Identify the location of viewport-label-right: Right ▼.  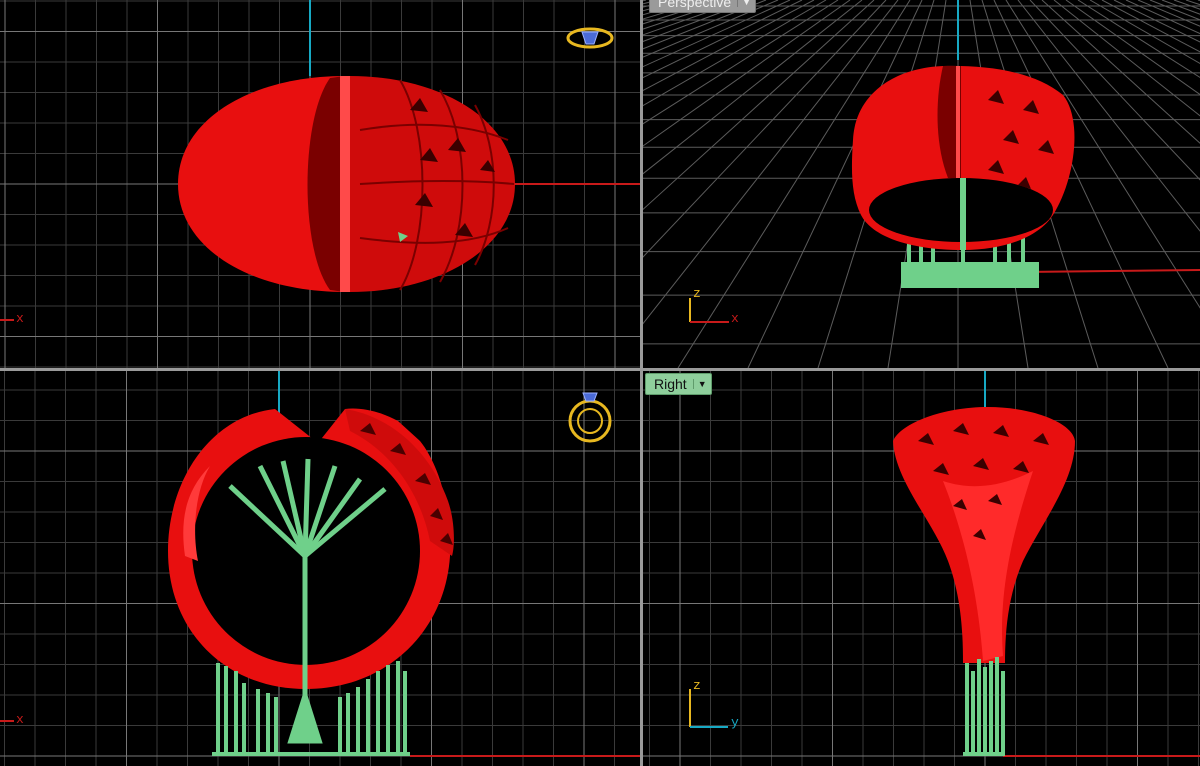
(678, 384).